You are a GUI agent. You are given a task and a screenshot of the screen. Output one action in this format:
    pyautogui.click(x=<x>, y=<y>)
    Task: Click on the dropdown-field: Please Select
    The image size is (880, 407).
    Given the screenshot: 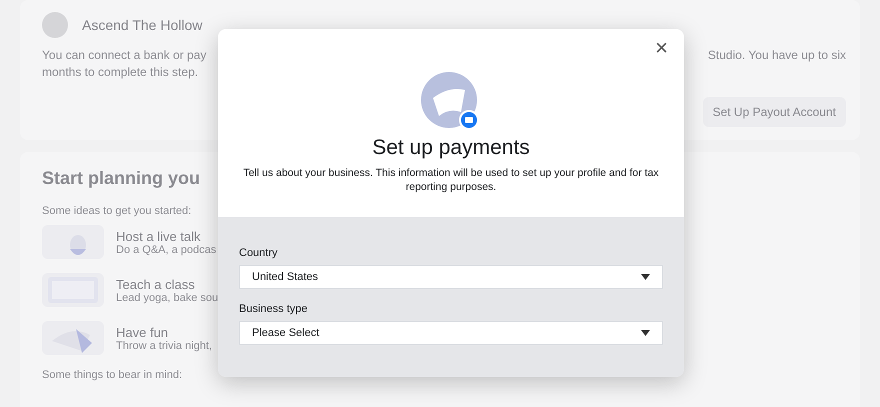 What is the action you would take?
    pyautogui.click(x=451, y=333)
    